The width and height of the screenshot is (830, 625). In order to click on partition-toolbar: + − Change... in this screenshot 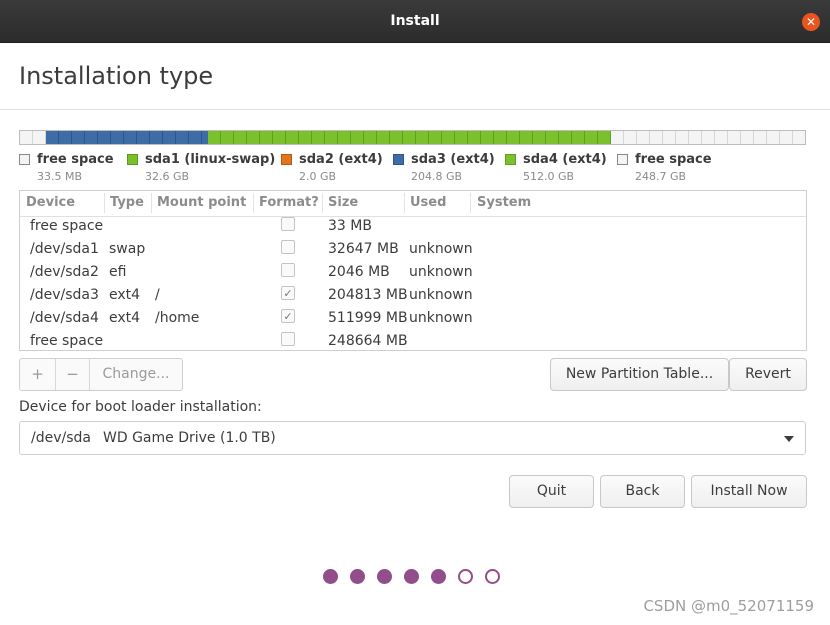, I will do `click(101, 374)`.